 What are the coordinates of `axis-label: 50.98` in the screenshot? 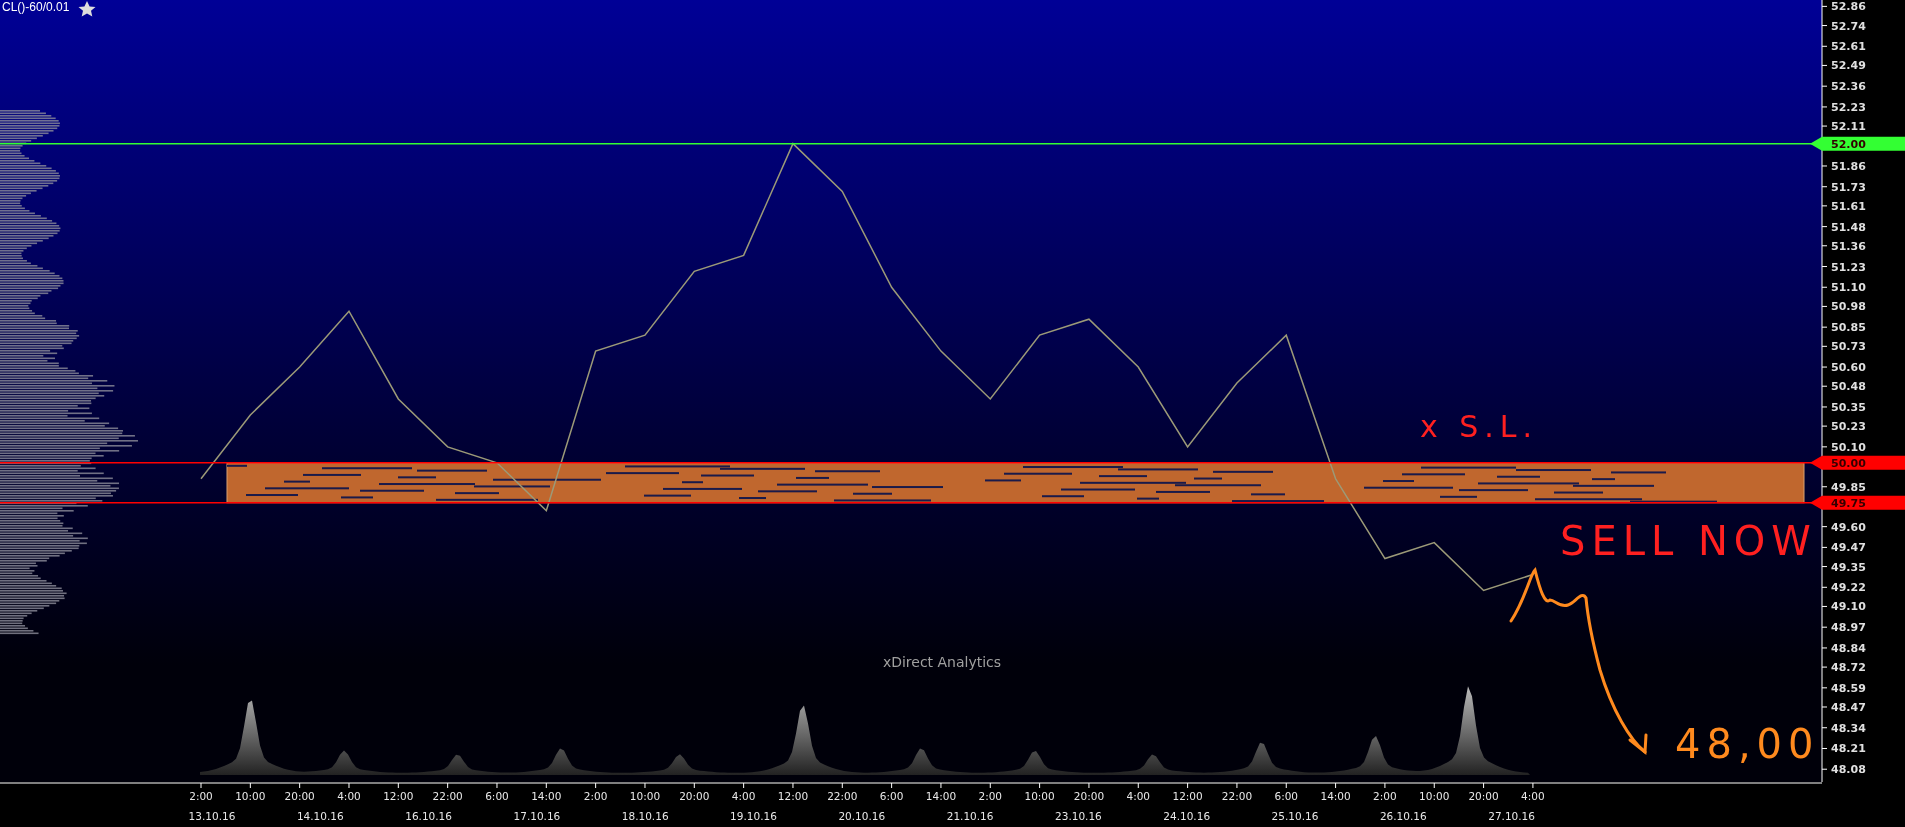 It's located at (1848, 307).